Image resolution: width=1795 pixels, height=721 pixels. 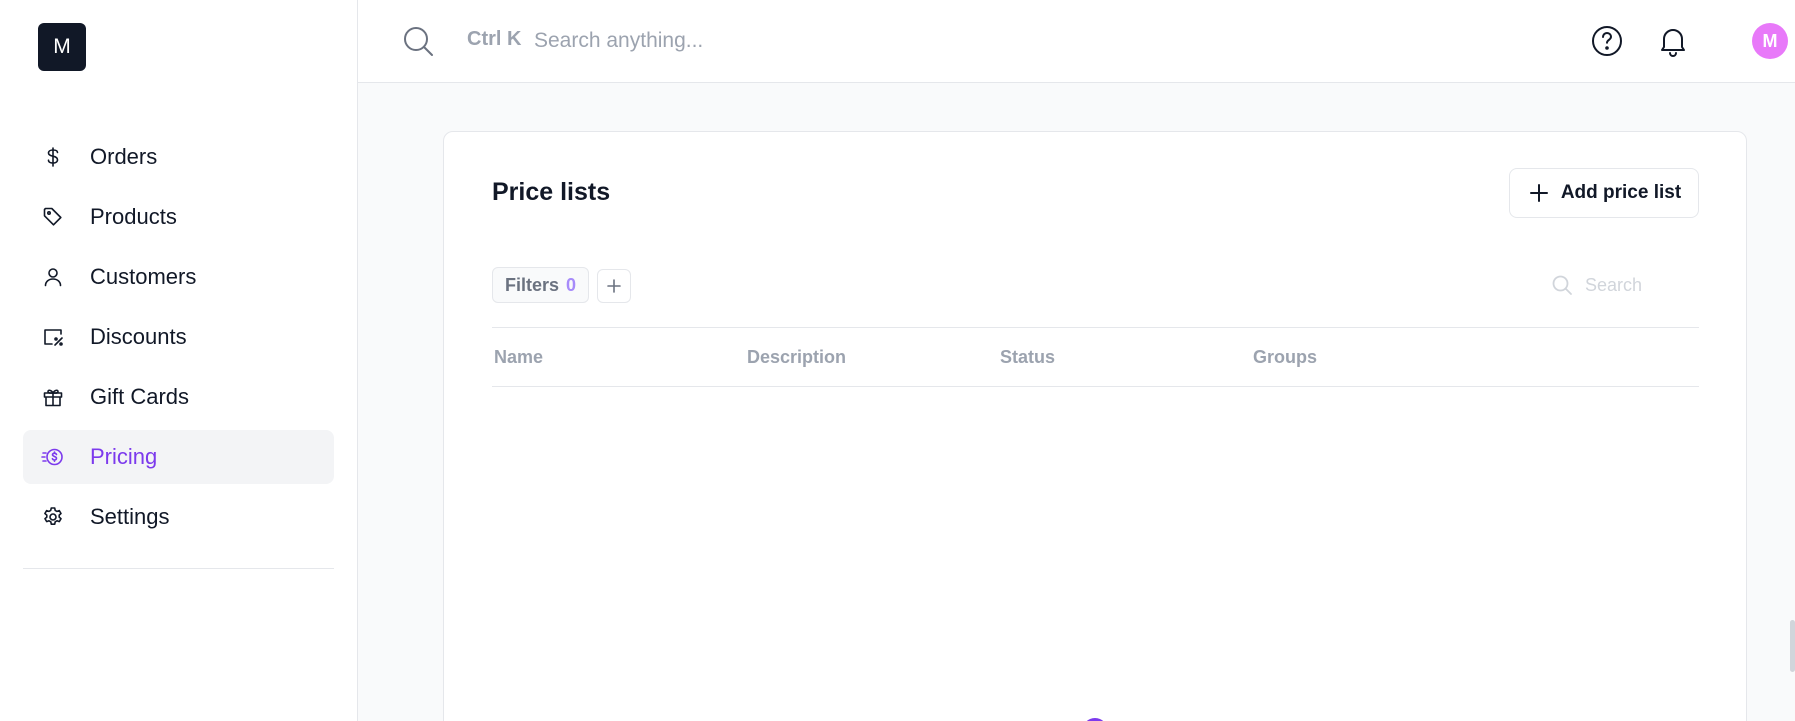 What do you see at coordinates (1095, 357) in the screenshot?
I see `table-header: Name Description Status Groups` at bounding box center [1095, 357].